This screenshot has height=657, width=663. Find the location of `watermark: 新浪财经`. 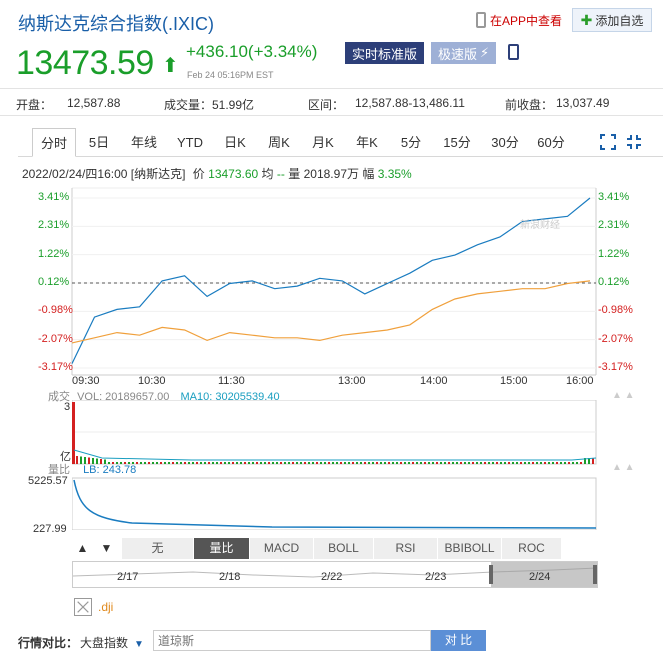

watermark: 新浪财经 is located at coordinates (540, 224).